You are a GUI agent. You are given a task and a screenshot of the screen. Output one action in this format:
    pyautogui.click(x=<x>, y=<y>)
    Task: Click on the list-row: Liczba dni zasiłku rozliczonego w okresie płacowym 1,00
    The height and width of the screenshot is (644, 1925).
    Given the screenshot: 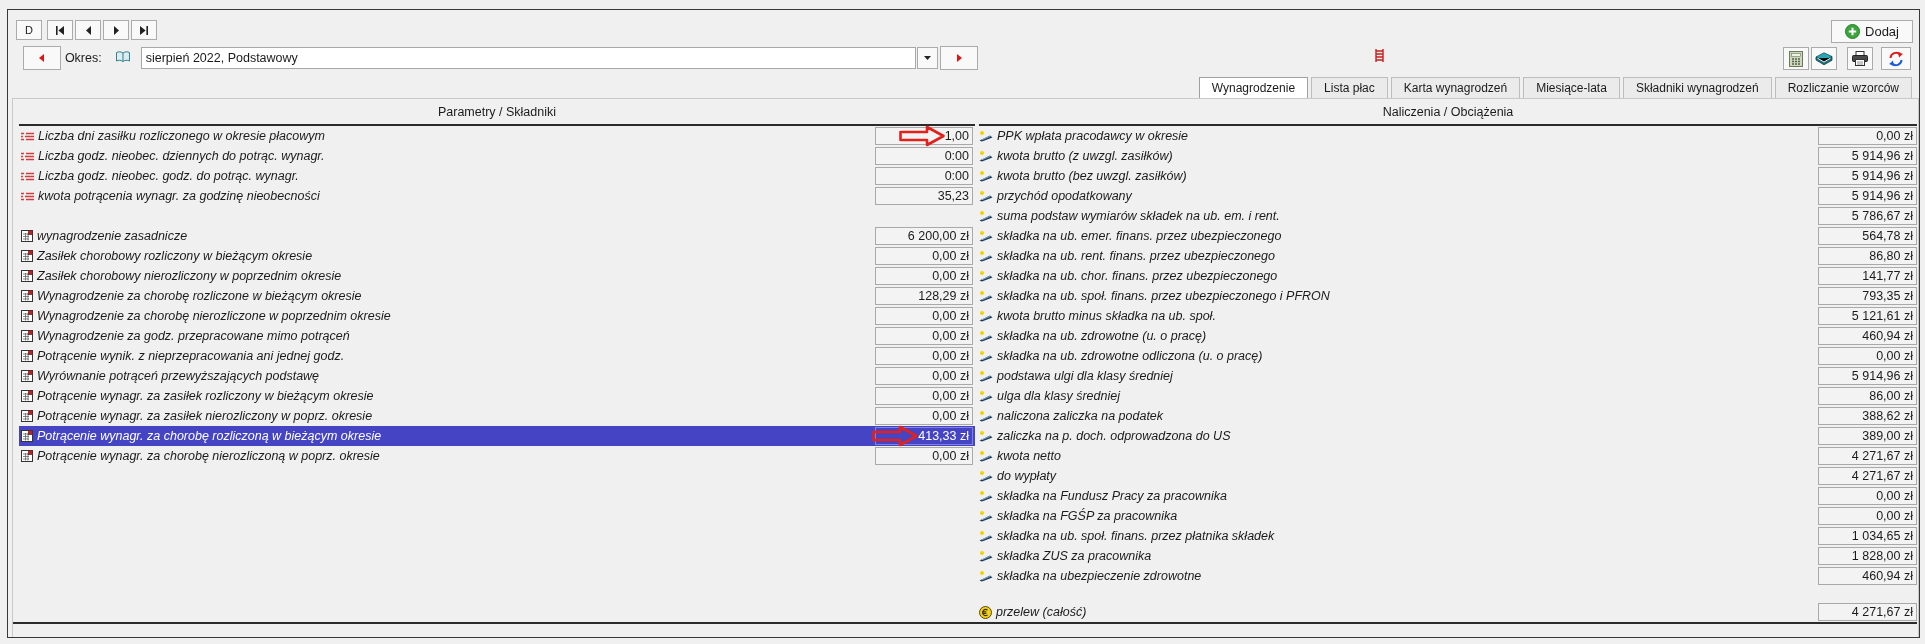 What is the action you would take?
    pyautogui.click(x=497, y=136)
    